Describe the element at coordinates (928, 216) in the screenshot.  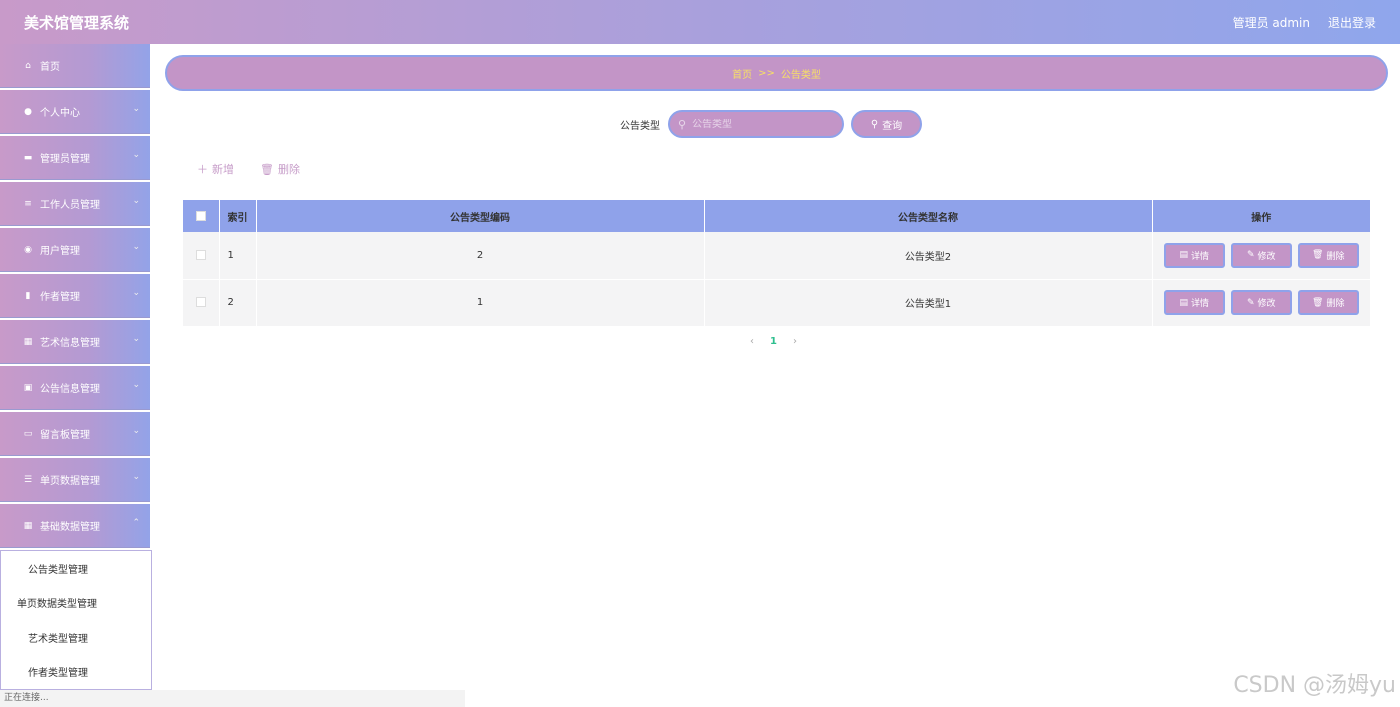
I see `column-name: 公告类型名称` at that location.